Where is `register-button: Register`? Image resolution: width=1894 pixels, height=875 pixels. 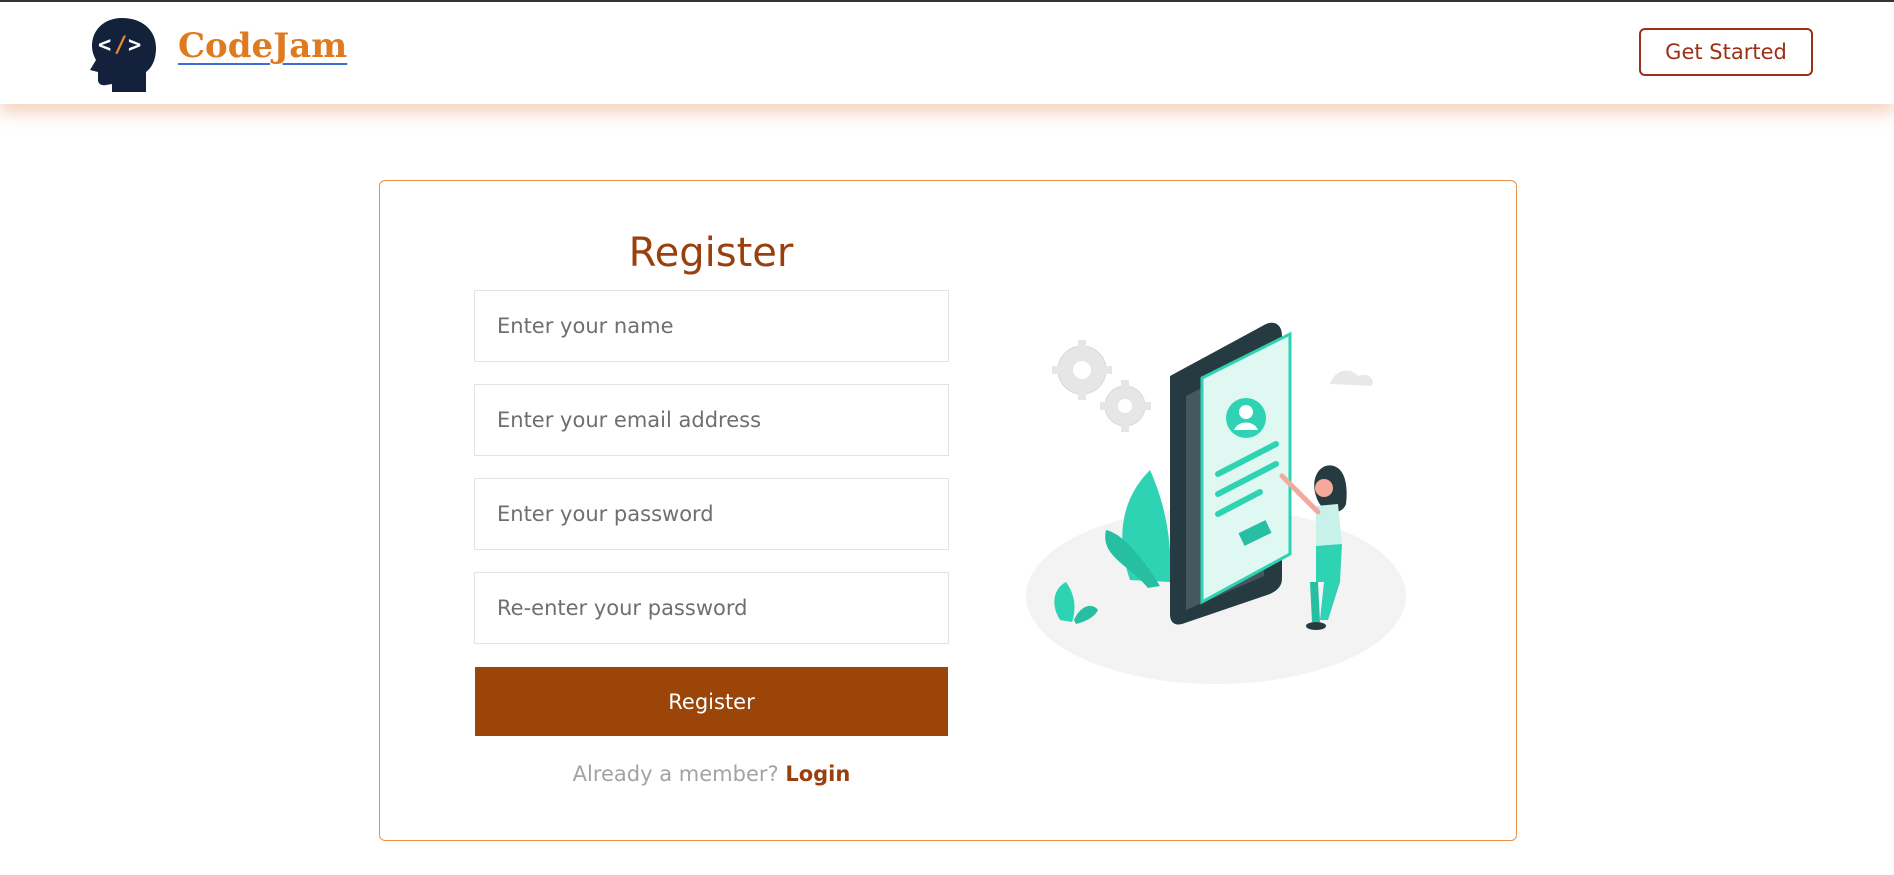 register-button: Register is located at coordinates (711, 701).